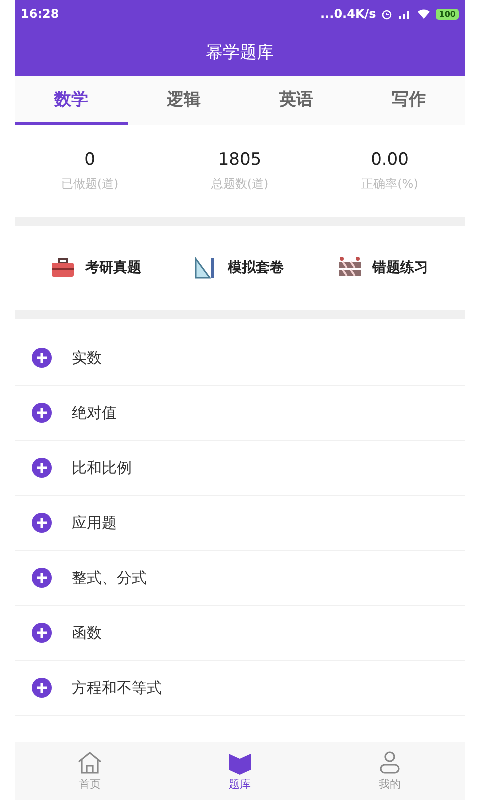 The height and width of the screenshot is (800, 480). I want to click on status-time: 16:28, so click(40, 14).